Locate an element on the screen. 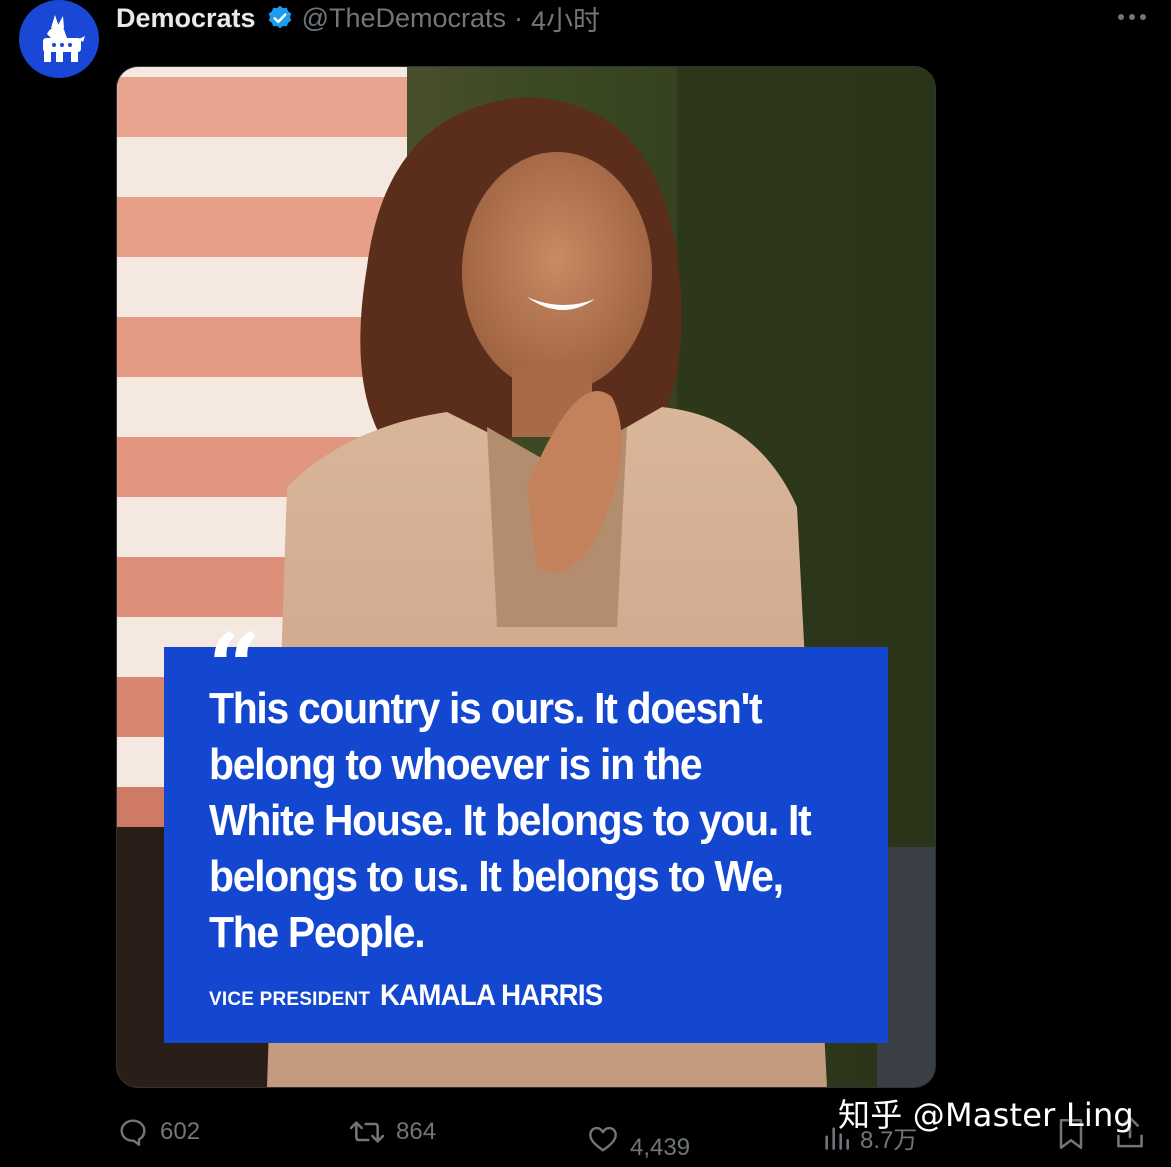 This screenshot has height=1167, width=1171. reply-icon is located at coordinates (133, 1132).